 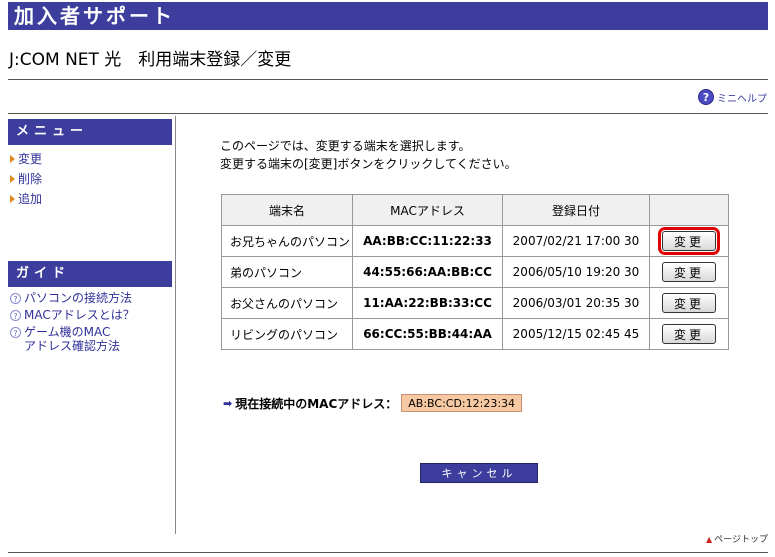 I want to click on page-title: J:COM NET 光 利用端末登録／変更, so click(x=150, y=60).